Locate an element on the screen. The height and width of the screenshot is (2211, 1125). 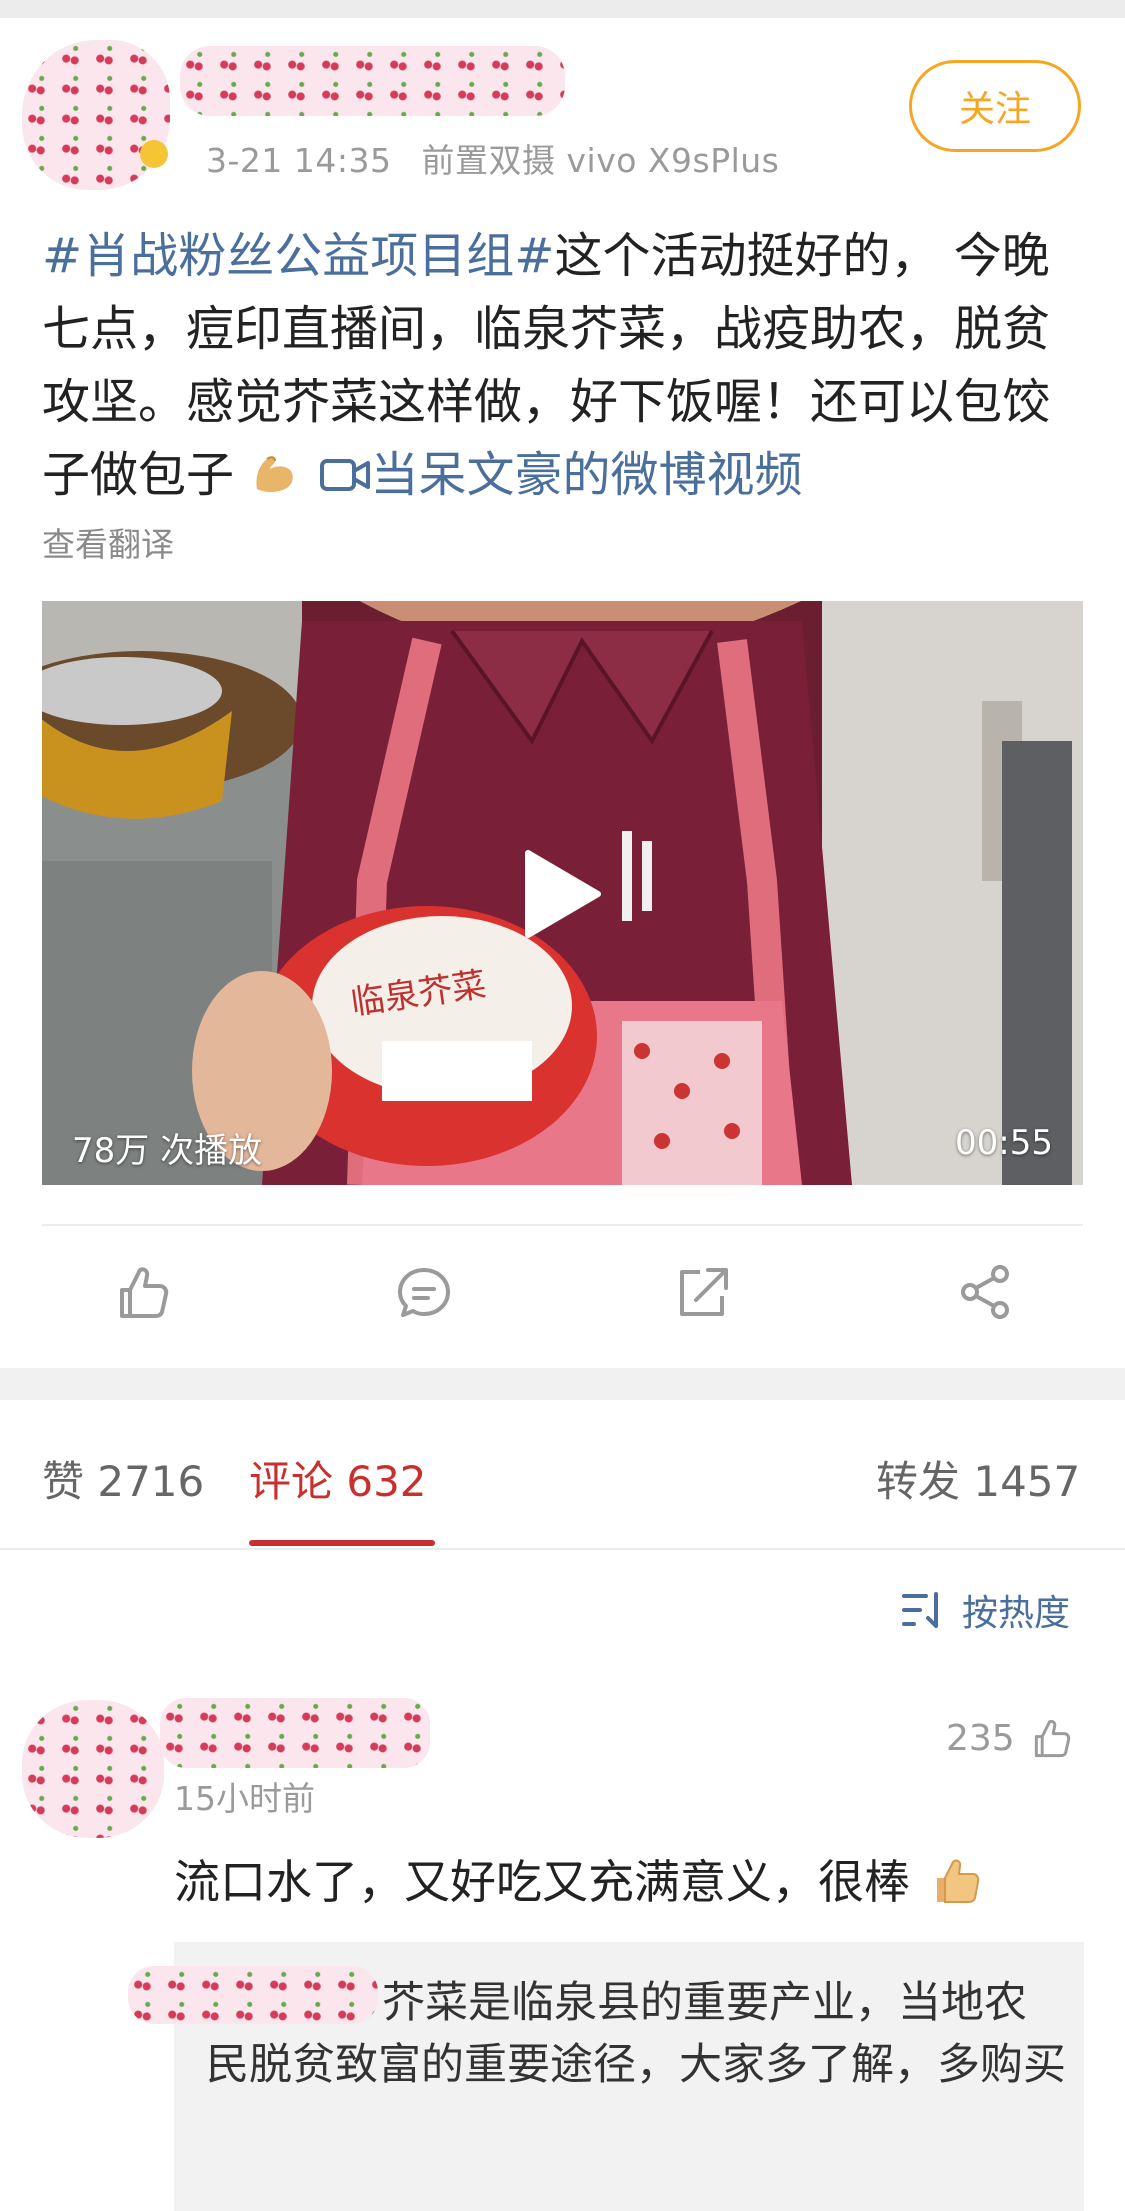
comment-text: 流口水了，又好吃又充满意义，很棒 is located at coordinates (577, 1879).